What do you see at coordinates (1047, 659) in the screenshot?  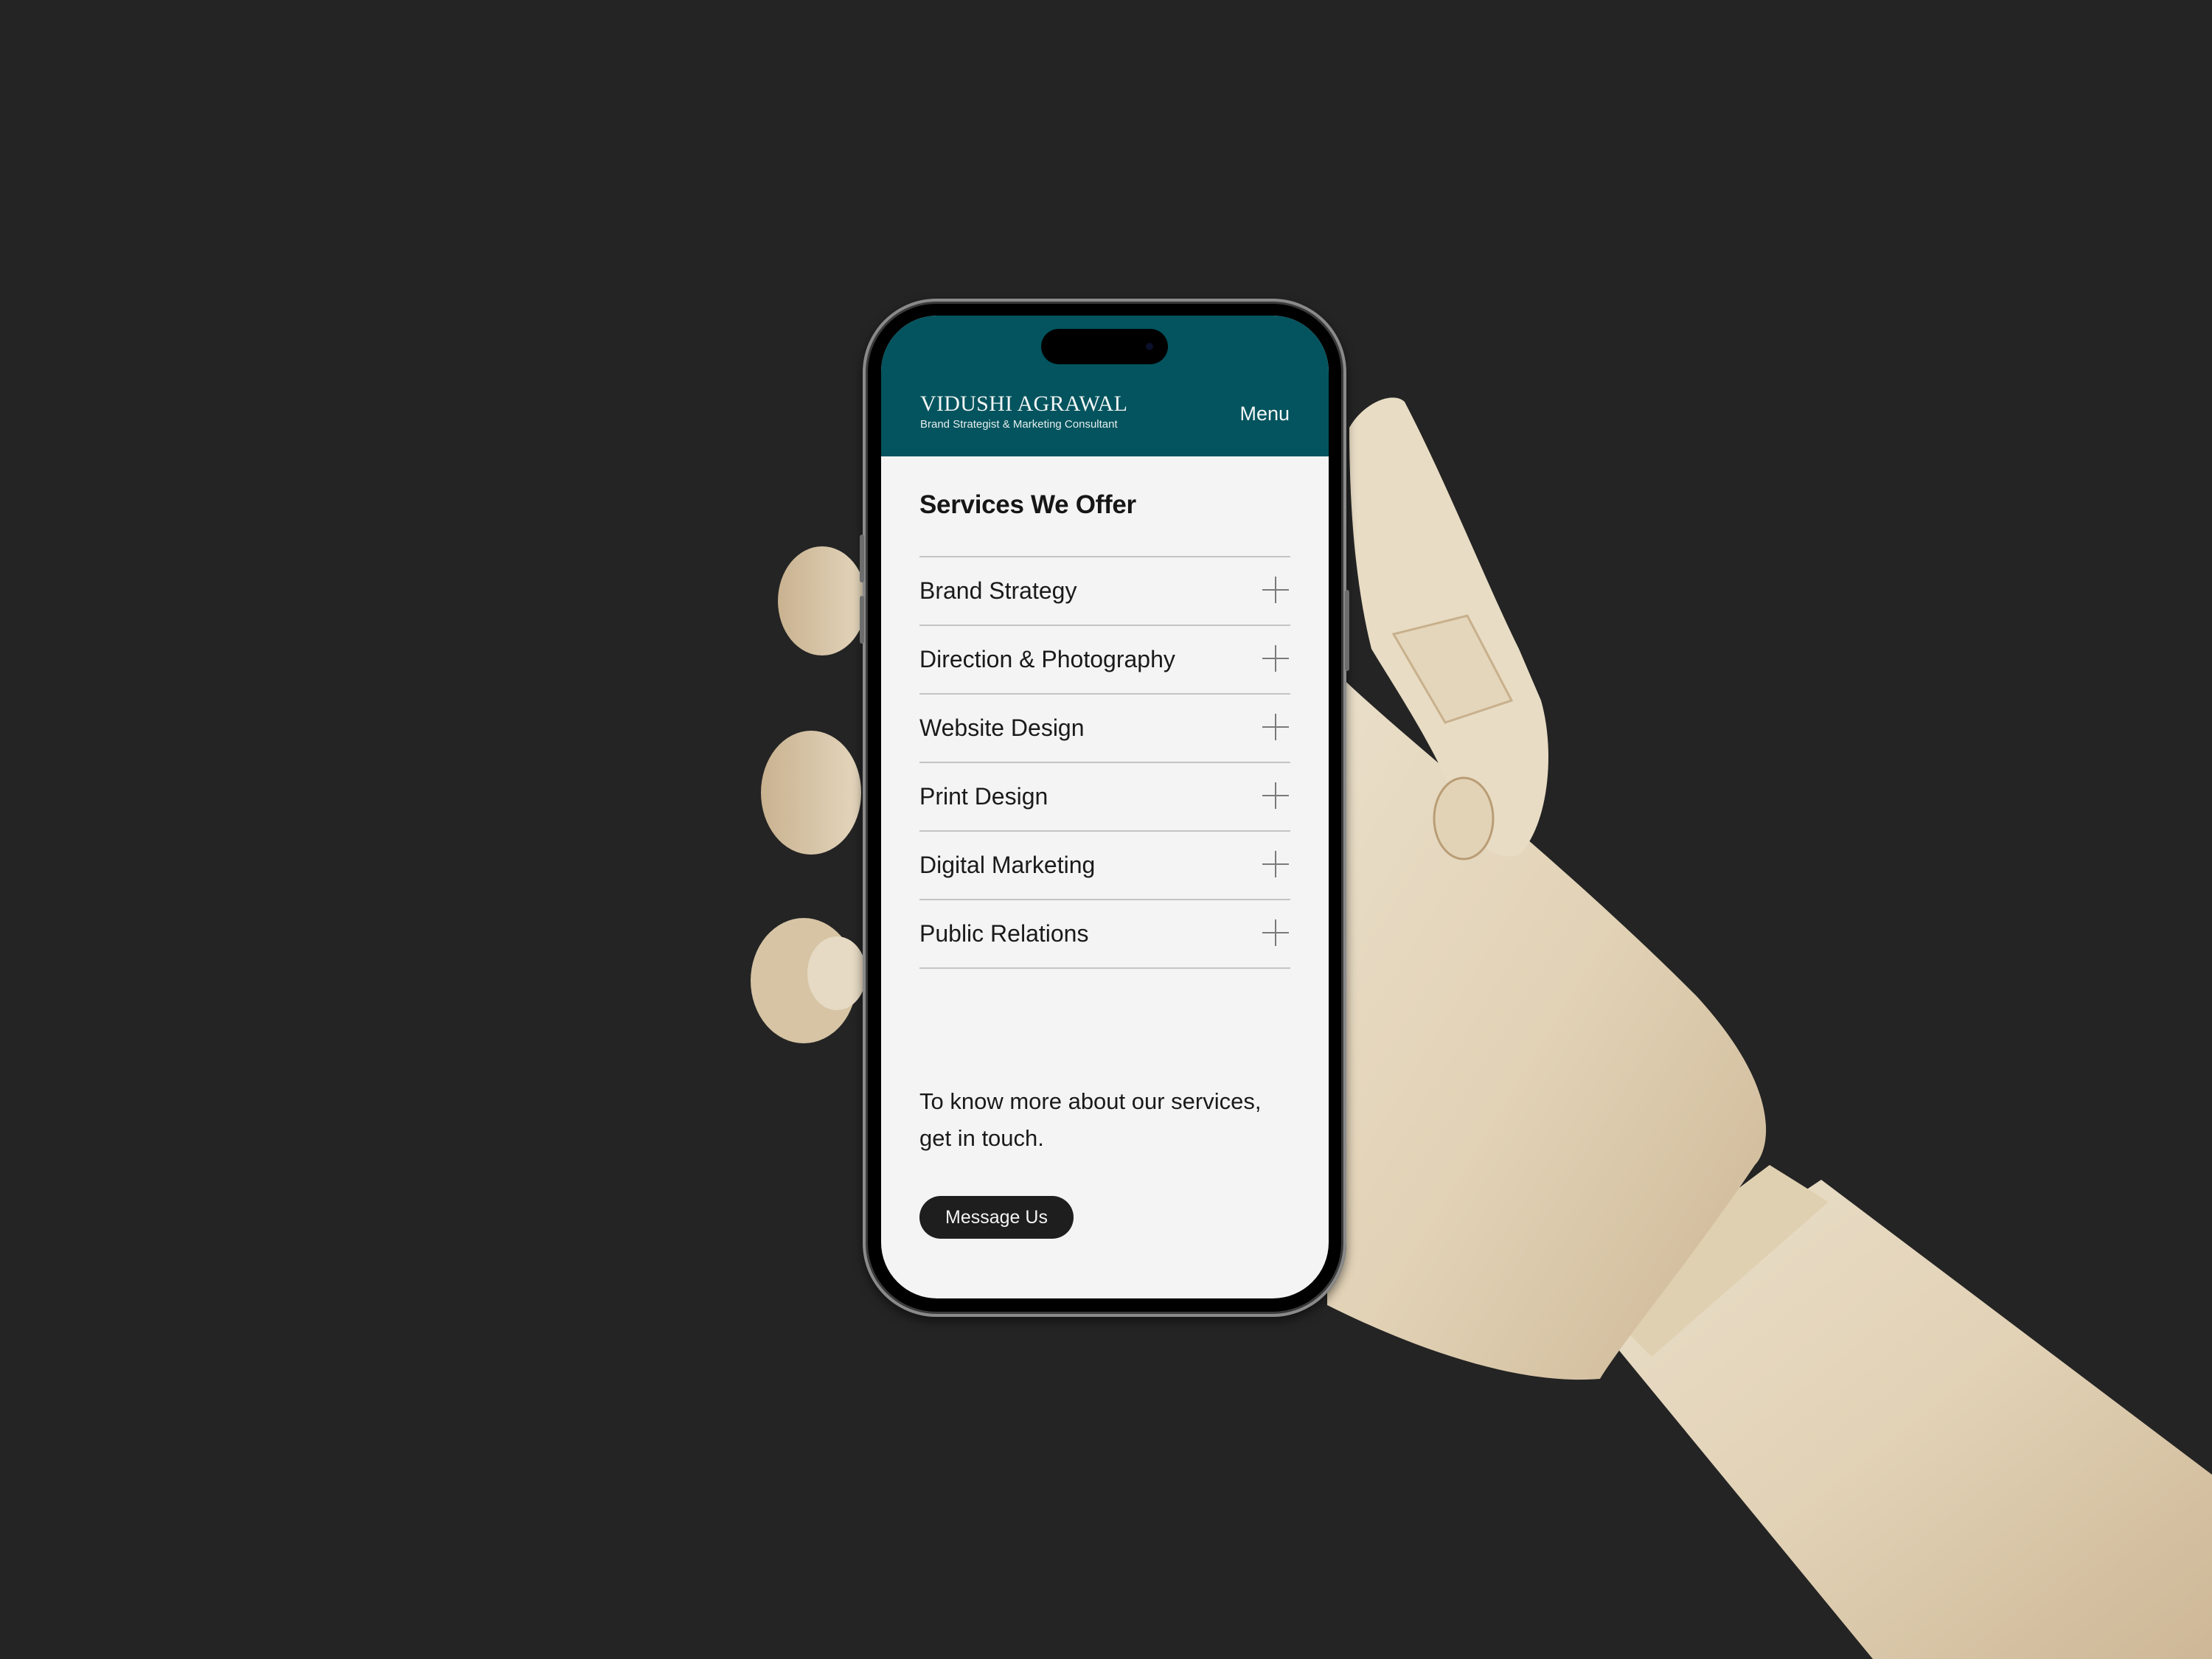 I see `accordion-item-label: Direction & Photography` at bounding box center [1047, 659].